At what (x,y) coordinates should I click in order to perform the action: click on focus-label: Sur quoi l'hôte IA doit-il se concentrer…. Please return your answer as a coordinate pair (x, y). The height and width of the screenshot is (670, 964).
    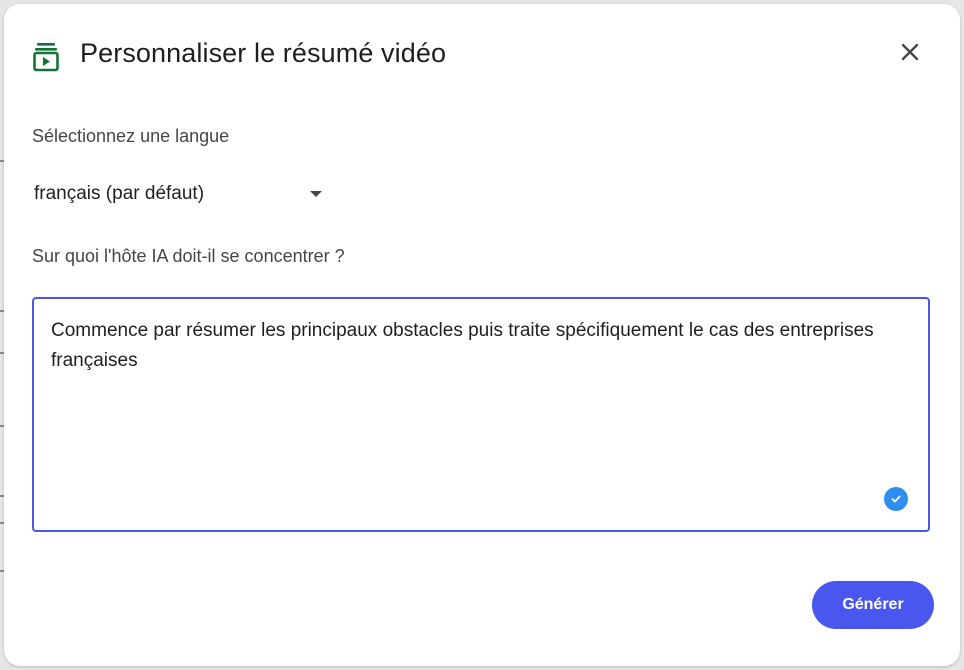
    Looking at the image, I should click on (188, 256).